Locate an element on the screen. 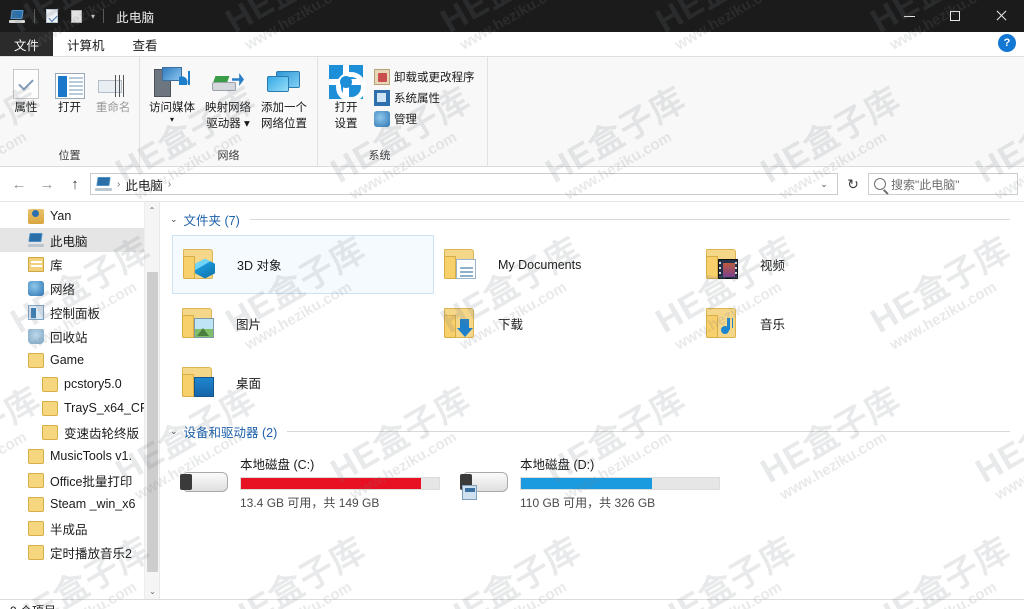  group-header-label: 设备和驱动器 (2) is located at coordinates (230, 433).